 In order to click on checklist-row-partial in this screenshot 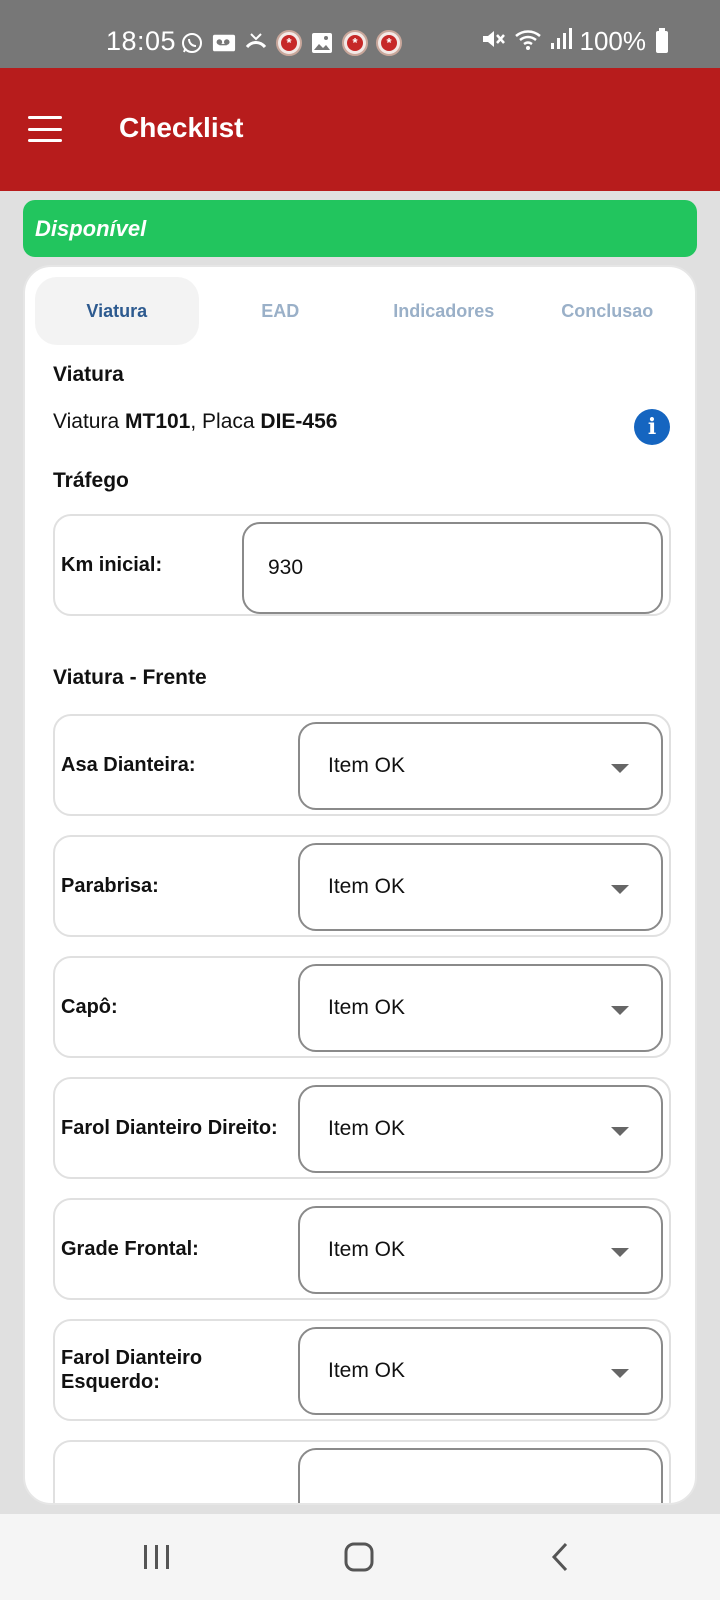, I will do `click(362, 1471)`.